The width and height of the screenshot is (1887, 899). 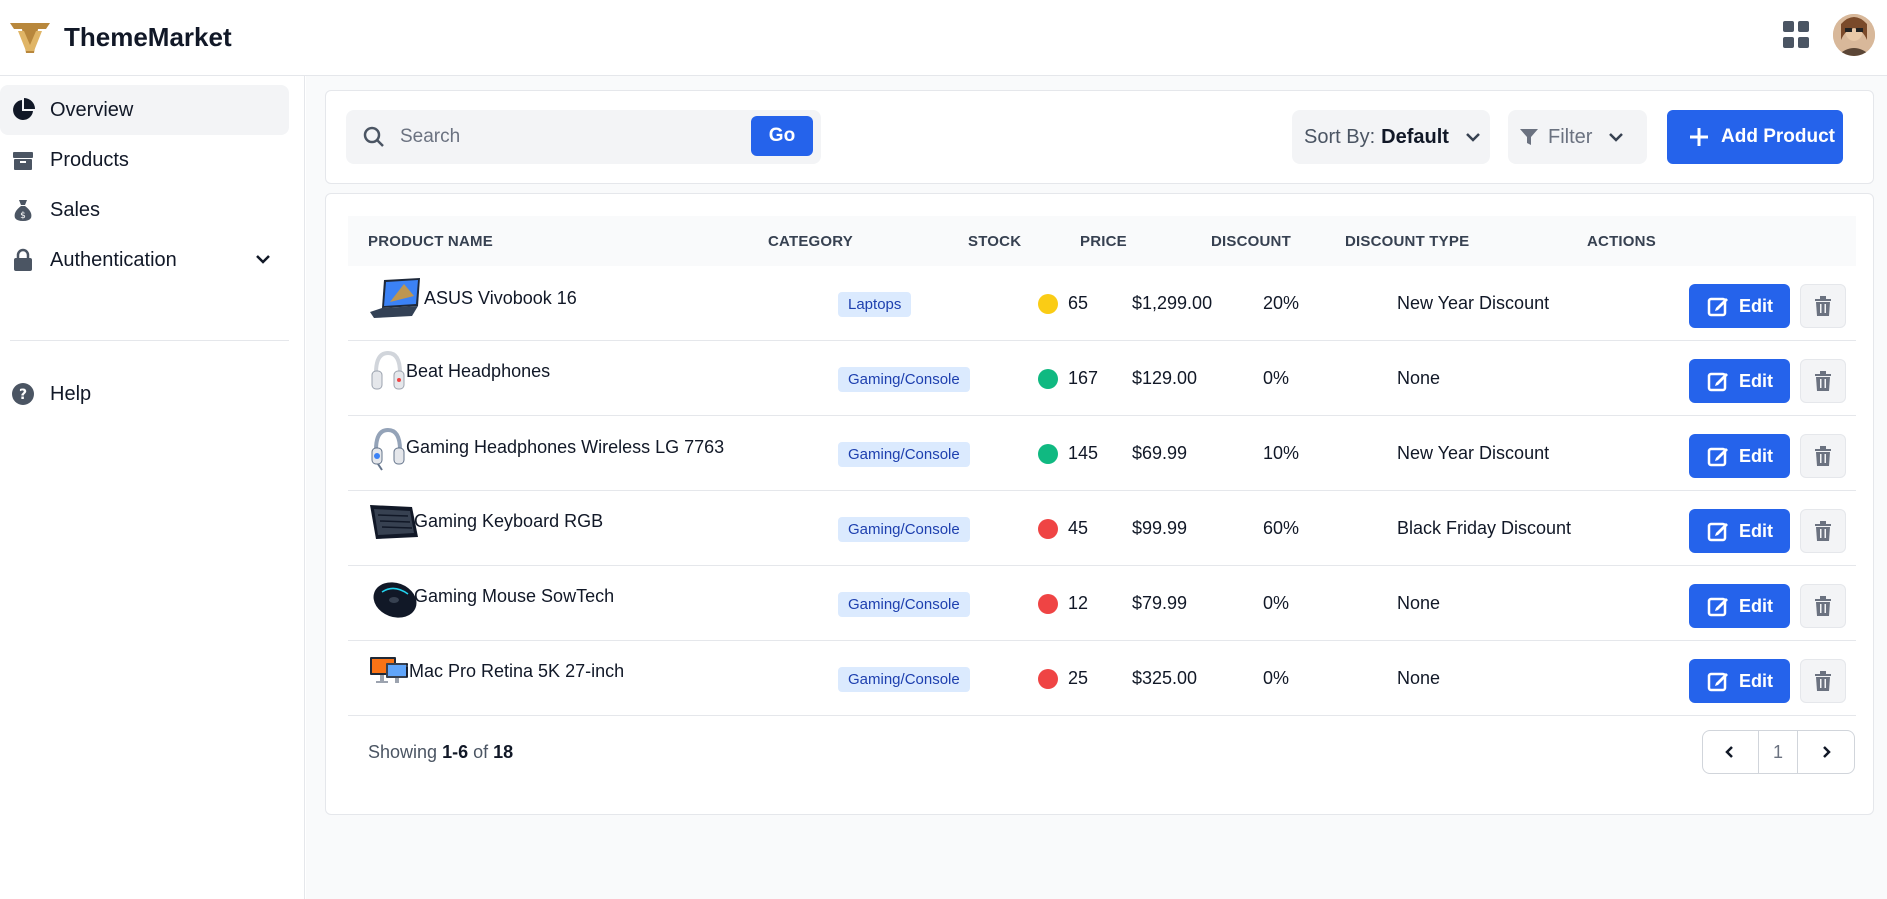 I want to click on product-name: ASUS Vivobook 16, so click(x=500, y=298).